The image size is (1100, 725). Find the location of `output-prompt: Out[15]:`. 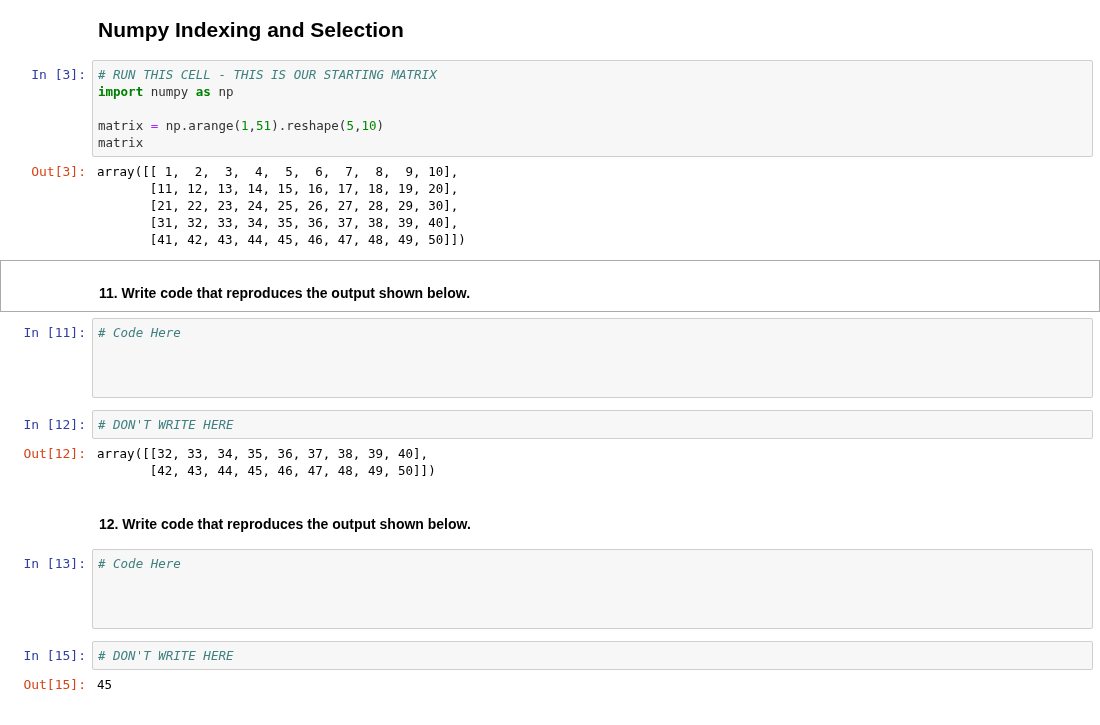

output-prompt: Out[15]: is located at coordinates (54, 684).